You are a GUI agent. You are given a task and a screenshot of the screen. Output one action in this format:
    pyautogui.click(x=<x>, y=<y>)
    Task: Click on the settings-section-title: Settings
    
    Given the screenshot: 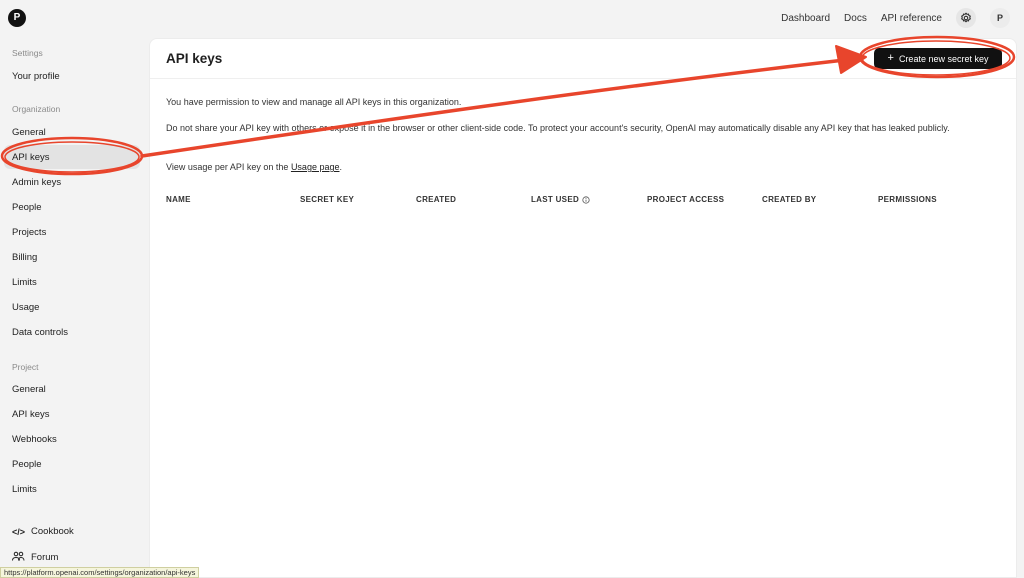 What is the action you would take?
    pyautogui.click(x=27, y=53)
    